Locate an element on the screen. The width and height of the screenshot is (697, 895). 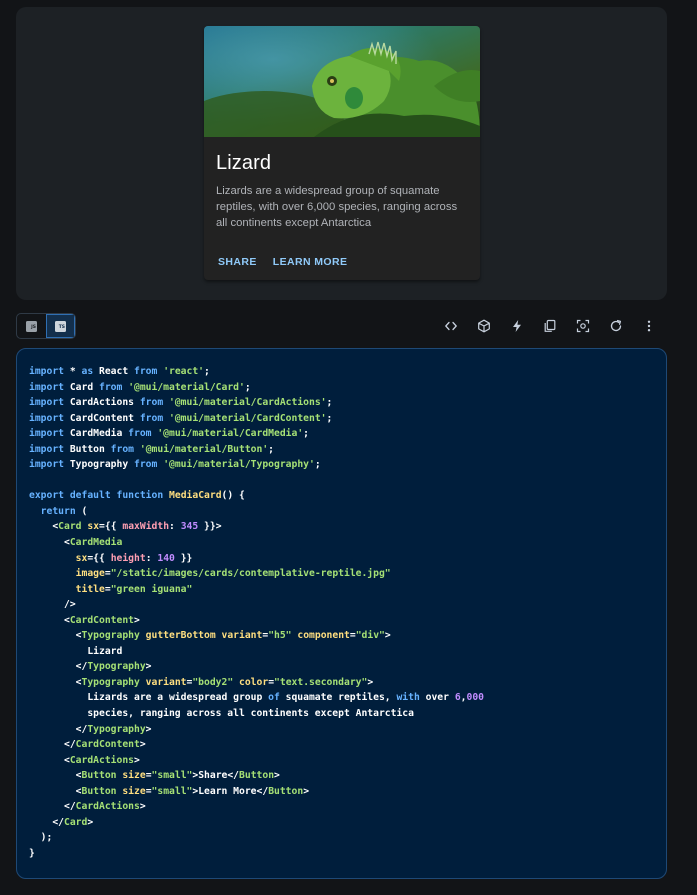
code-token-keyword: of is located at coordinates (274, 698).